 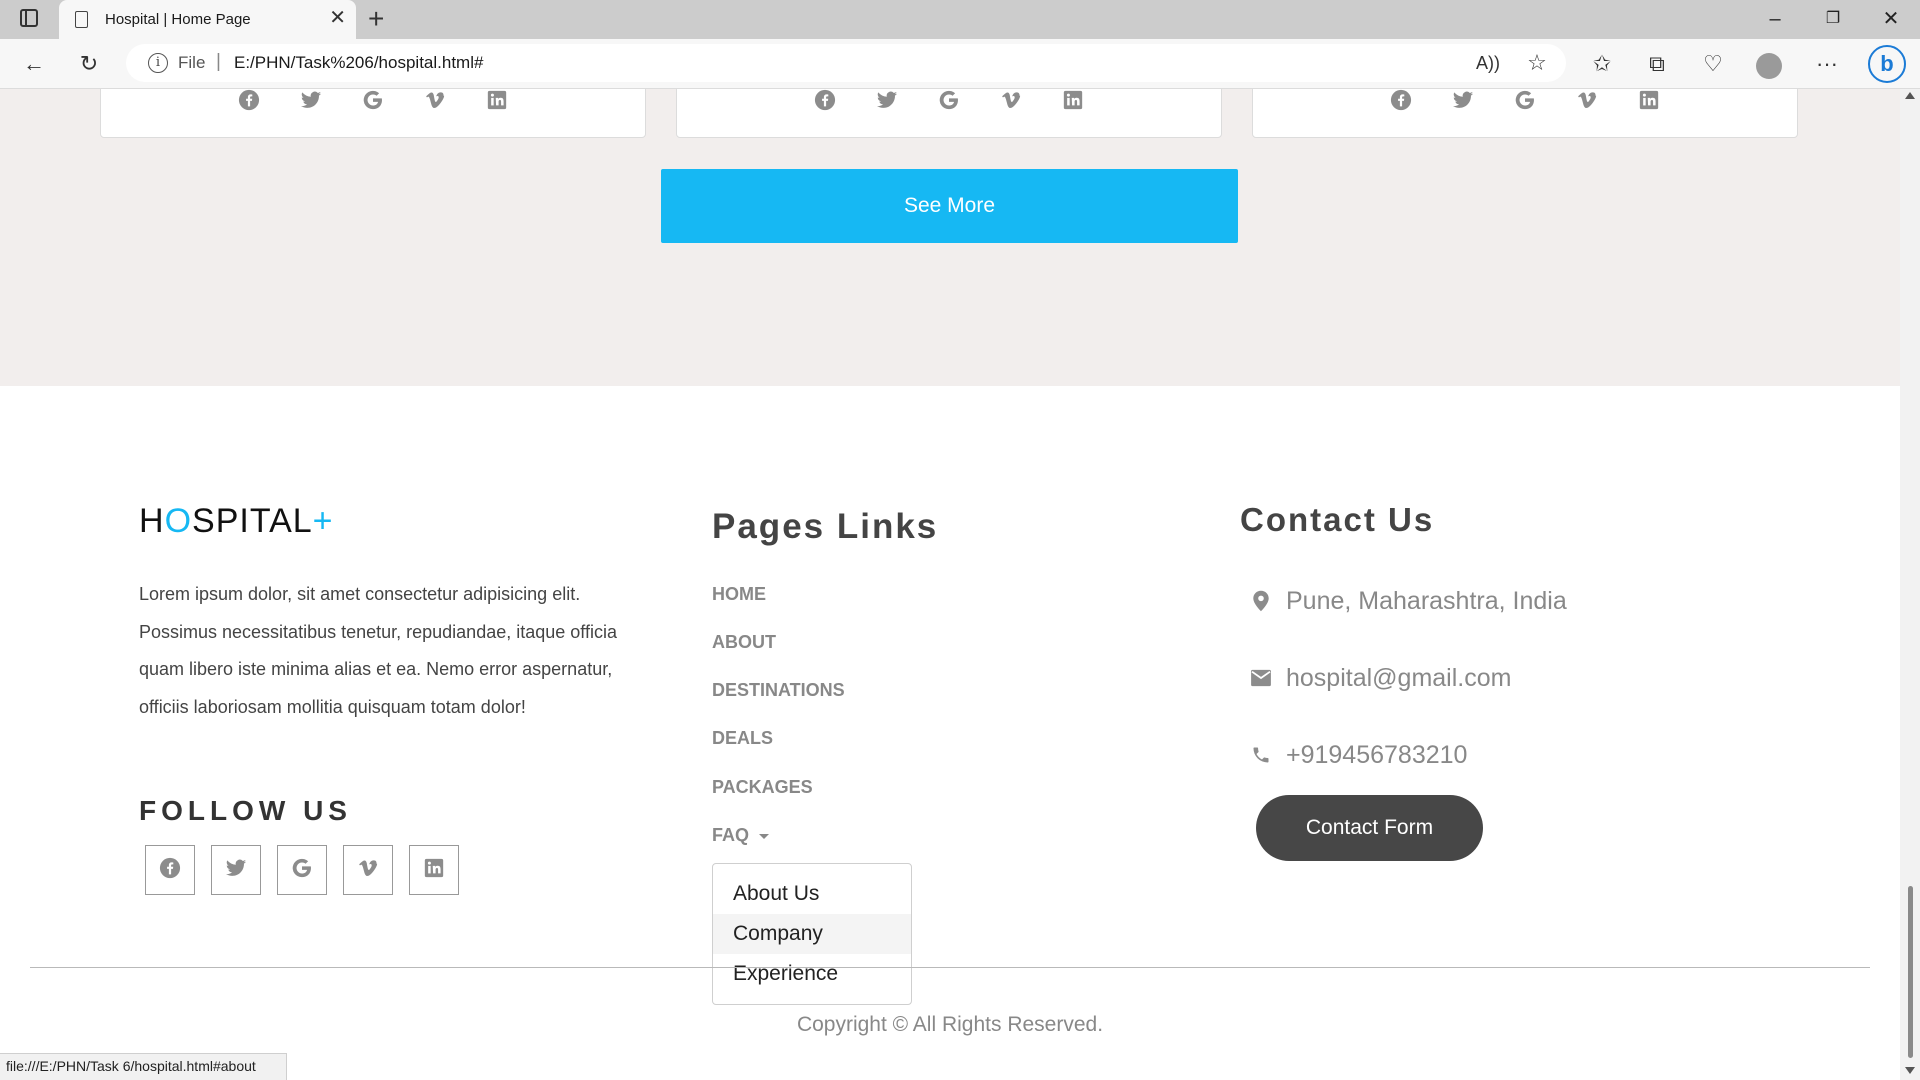 I want to click on read-aloud-icon: A)), so click(x=1488, y=63).